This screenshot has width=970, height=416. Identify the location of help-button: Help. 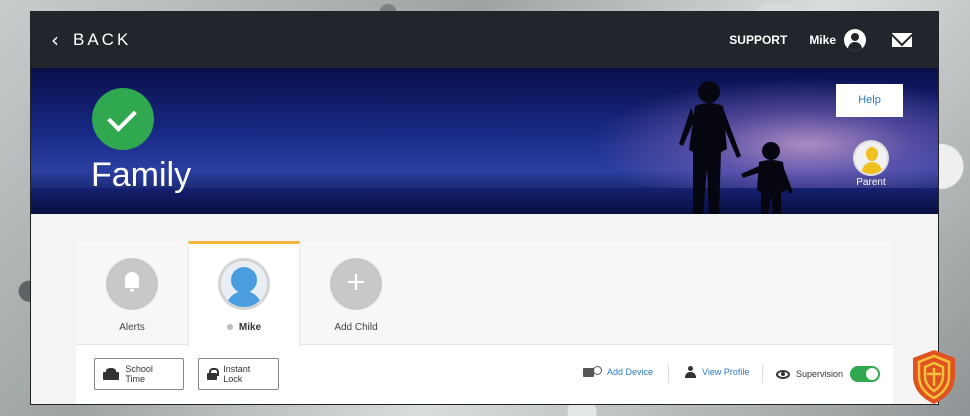
(869, 100).